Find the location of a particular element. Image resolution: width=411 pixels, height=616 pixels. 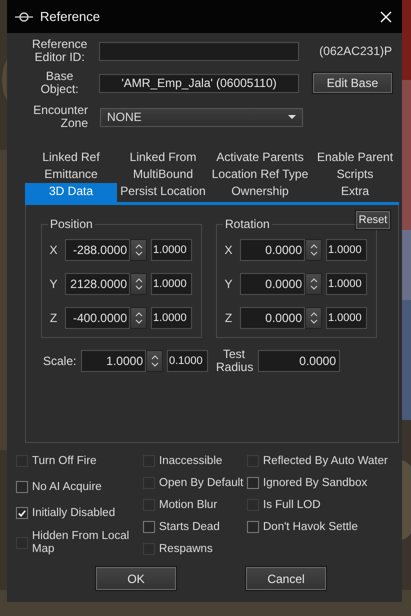

test-radius-field: 0.0000 is located at coordinates (299, 361).